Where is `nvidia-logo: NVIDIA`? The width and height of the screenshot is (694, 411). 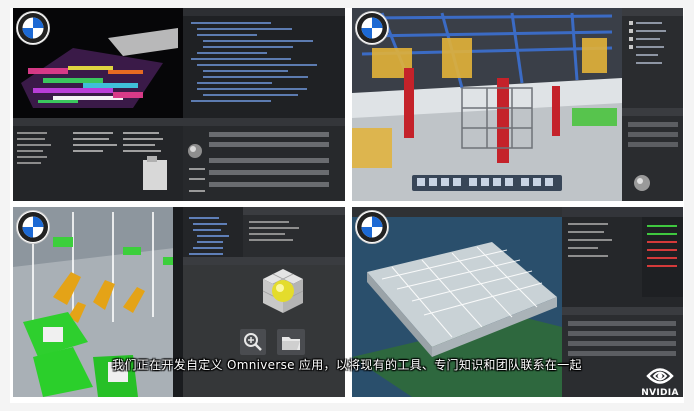 nvidia-logo: NVIDIA is located at coordinates (660, 382).